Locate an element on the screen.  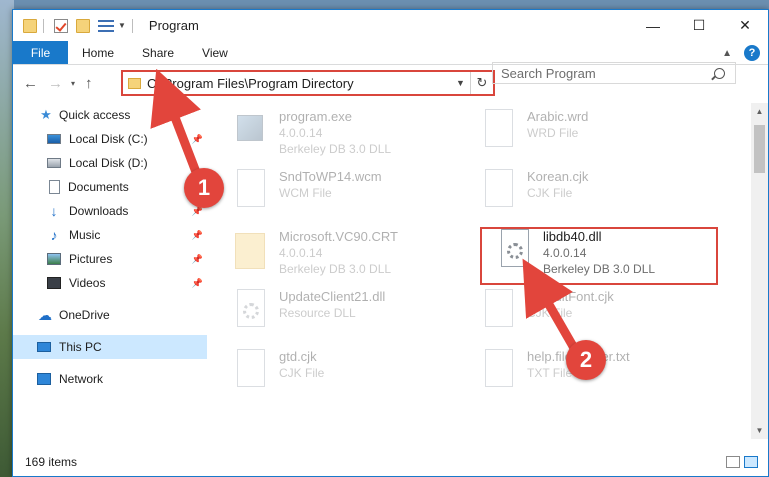
file-item: Korean.cjk CJK File is located at coordinates (601, 197).